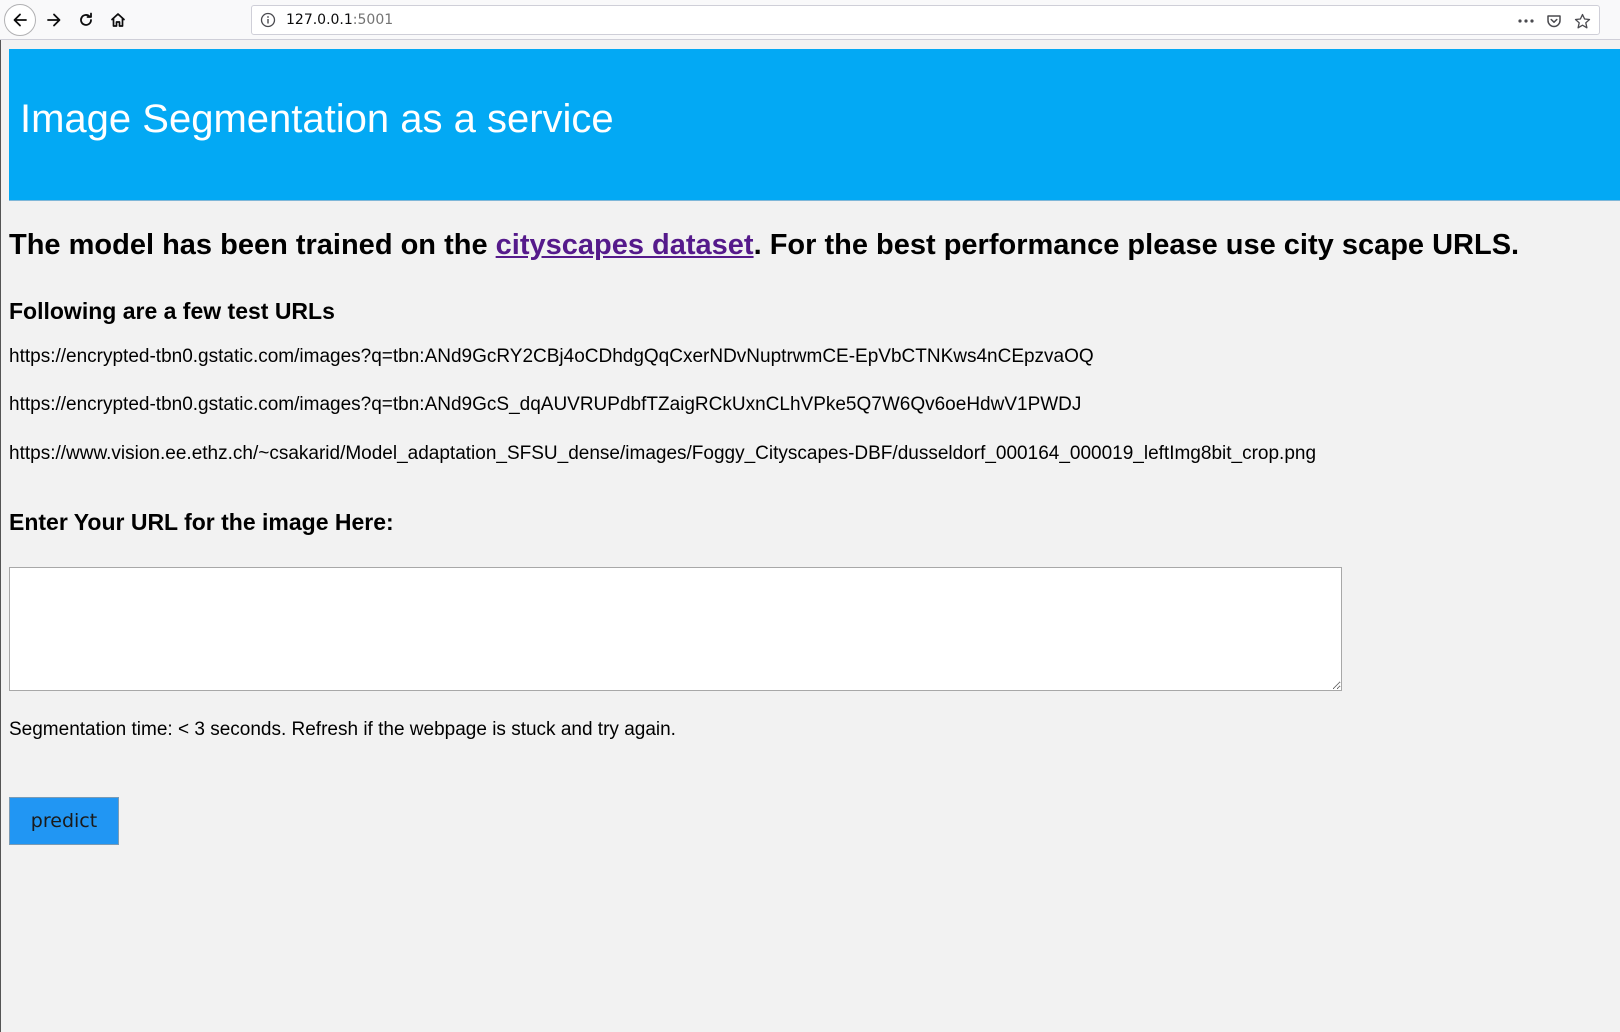 The height and width of the screenshot is (1032, 1620). I want to click on pocket-button, so click(1554, 21).